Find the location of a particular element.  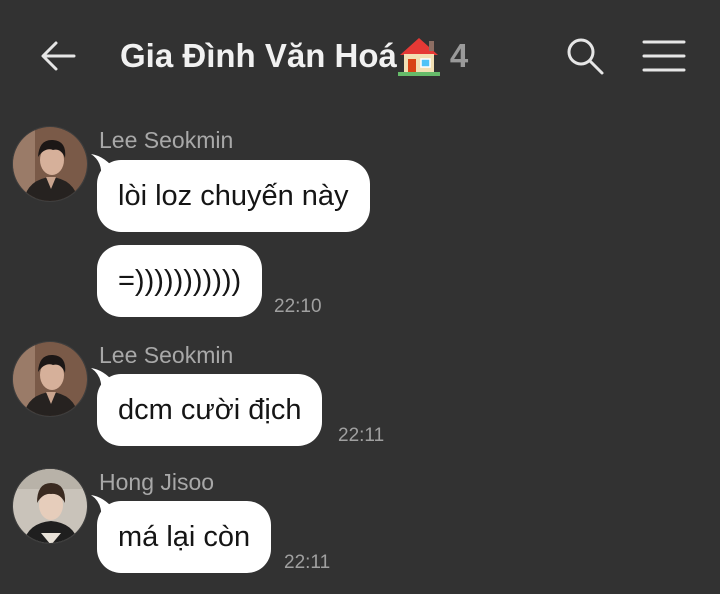

back-button is located at coordinates (58, 56).